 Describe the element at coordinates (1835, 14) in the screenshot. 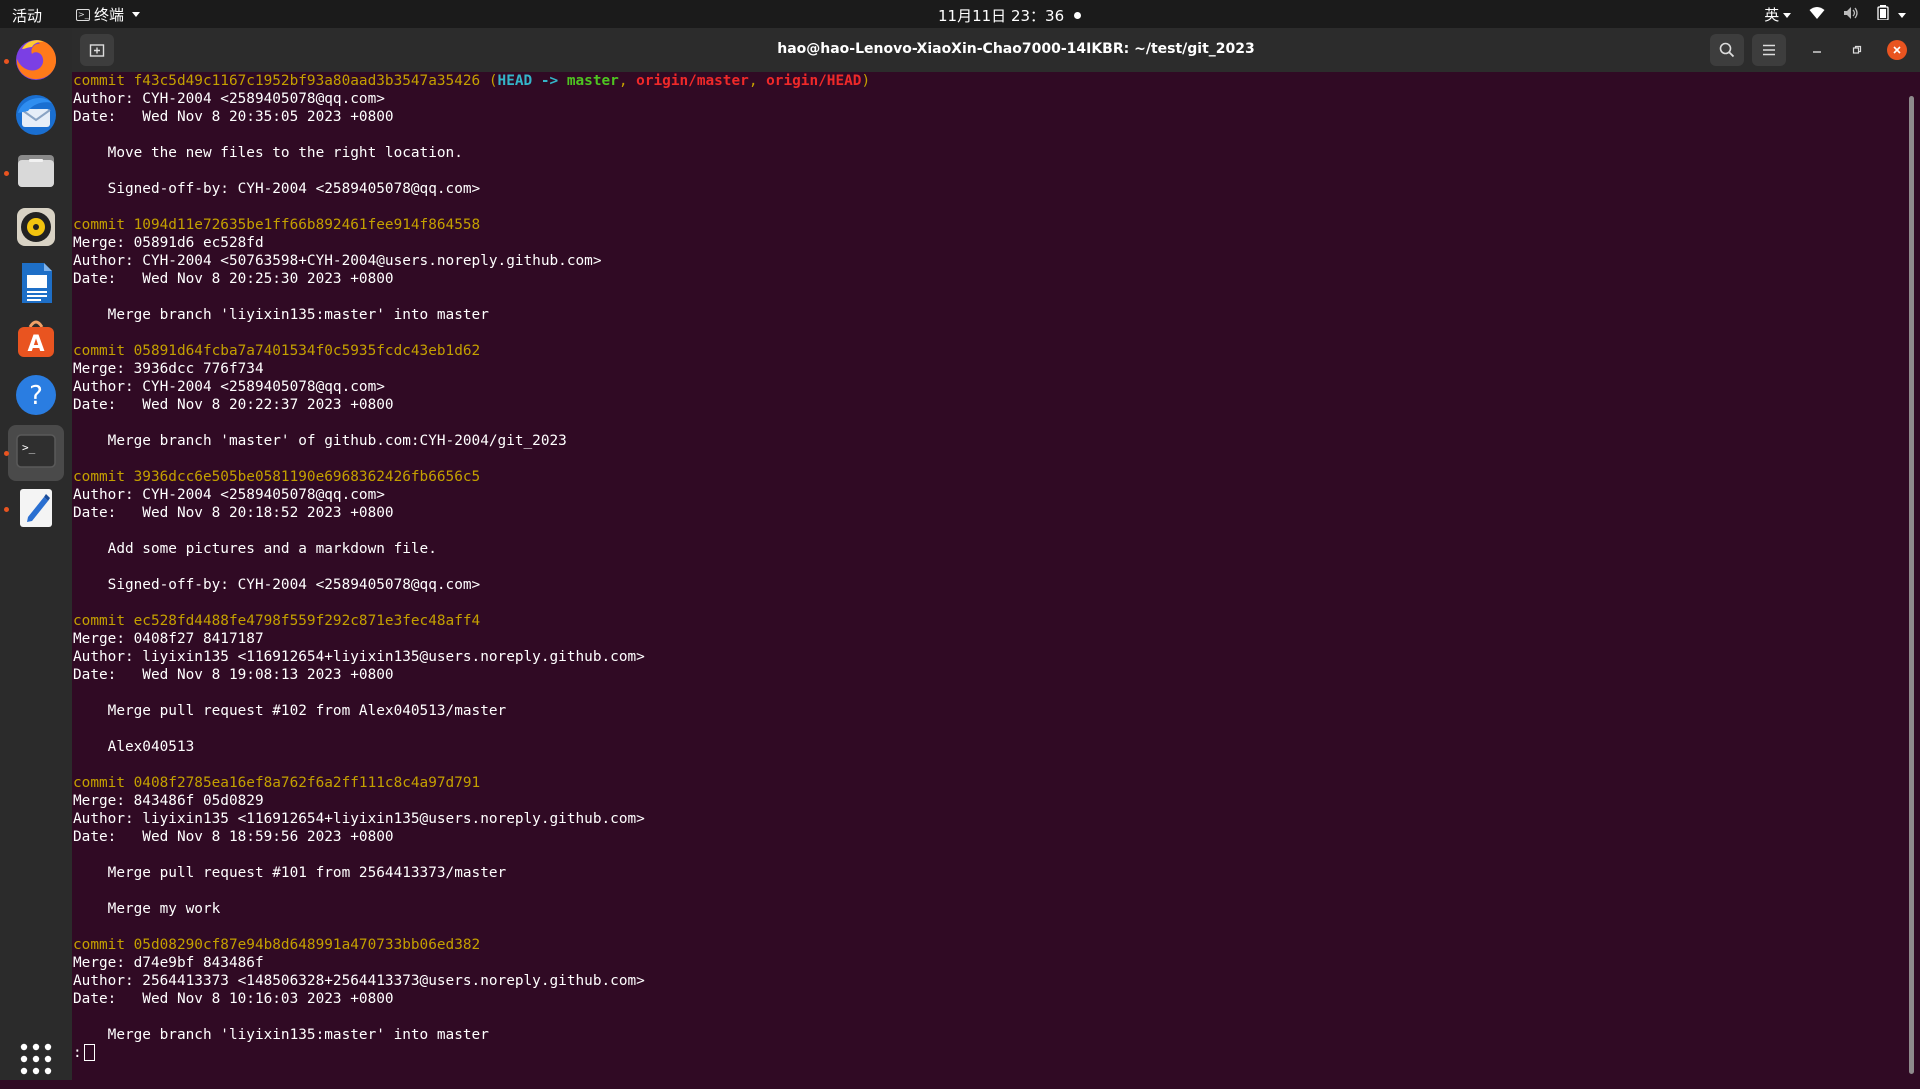

I see `system-tray: 英` at that location.